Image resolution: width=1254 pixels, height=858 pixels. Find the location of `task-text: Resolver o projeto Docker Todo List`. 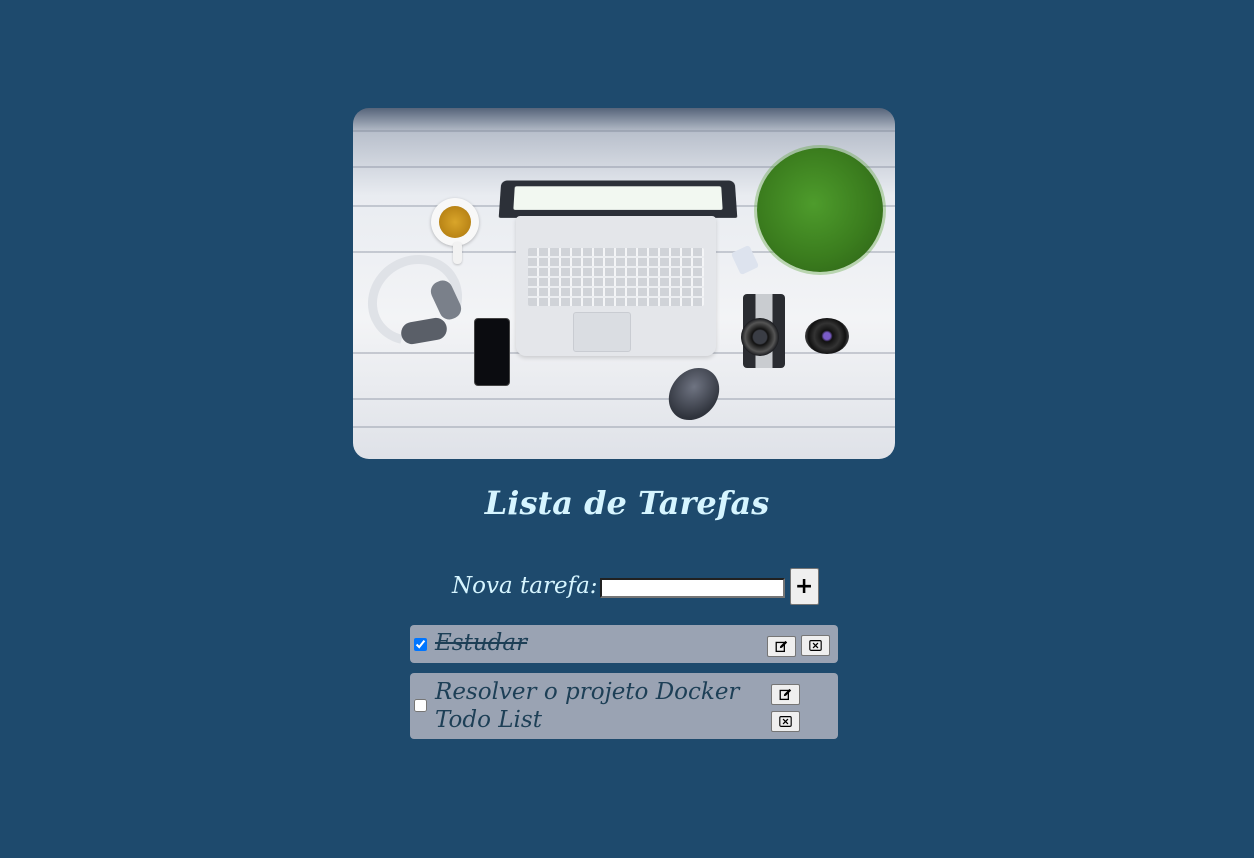

task-text: Resolver o projeto Docker Todo List is located at coordinates (587, 706).